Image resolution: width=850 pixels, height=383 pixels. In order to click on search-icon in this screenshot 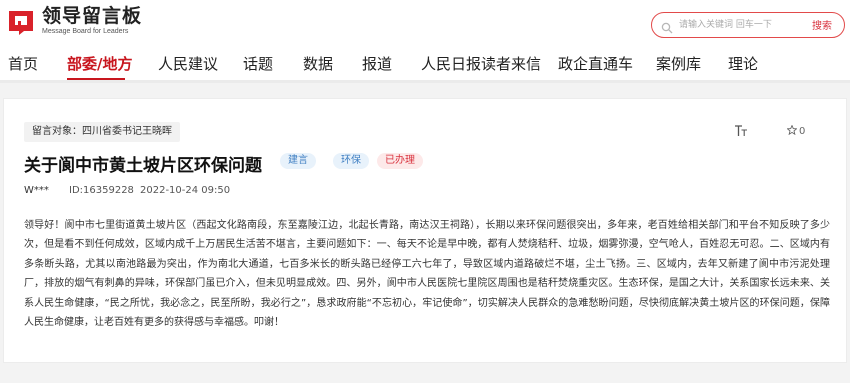, I will do `click(667, 26)`.